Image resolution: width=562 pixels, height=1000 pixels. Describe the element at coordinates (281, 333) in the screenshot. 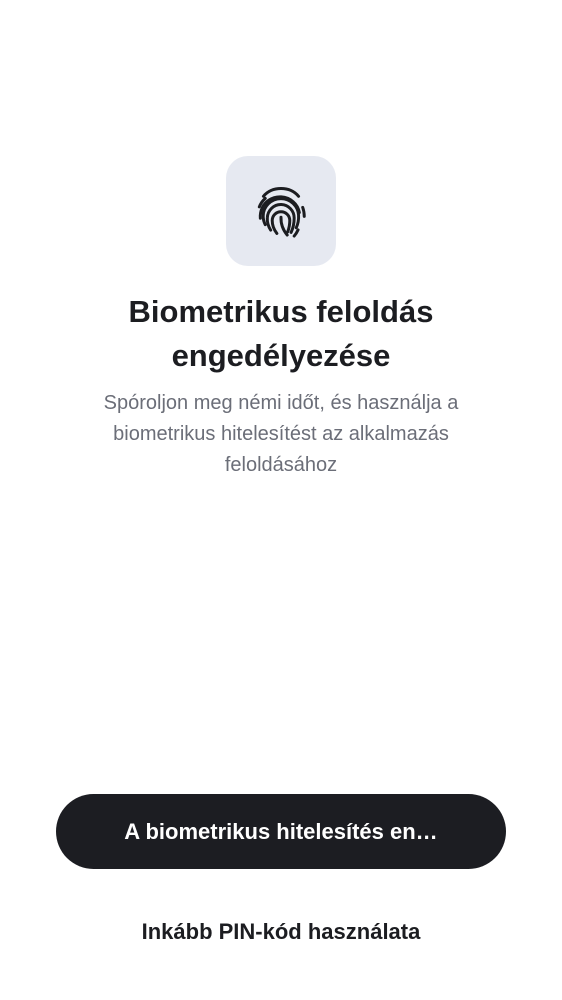

I see `page-title: Biometrikus feloldás engedélyezése` at that location.